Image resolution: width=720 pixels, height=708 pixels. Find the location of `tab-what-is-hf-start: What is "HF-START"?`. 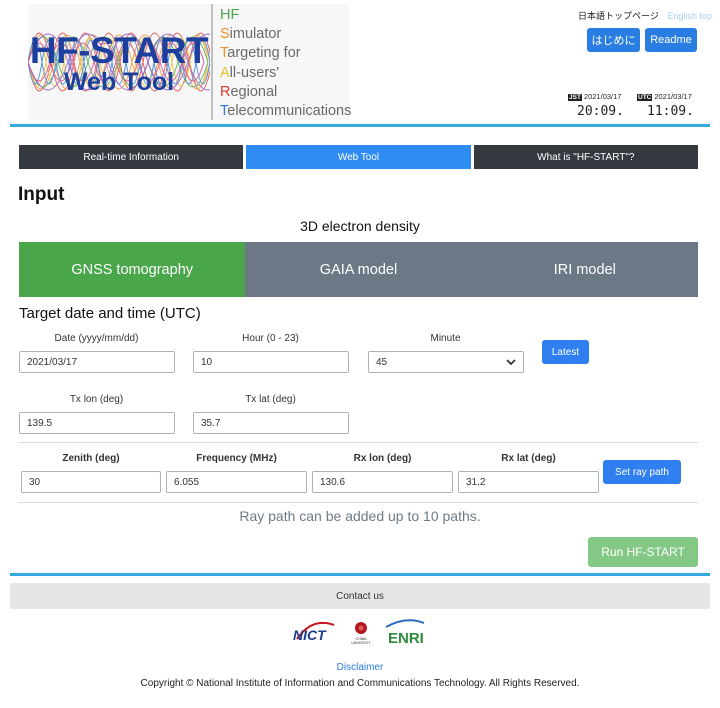

tab-what-is-hf-start: What is "HF-START"? is located at coordinates (585, 157).